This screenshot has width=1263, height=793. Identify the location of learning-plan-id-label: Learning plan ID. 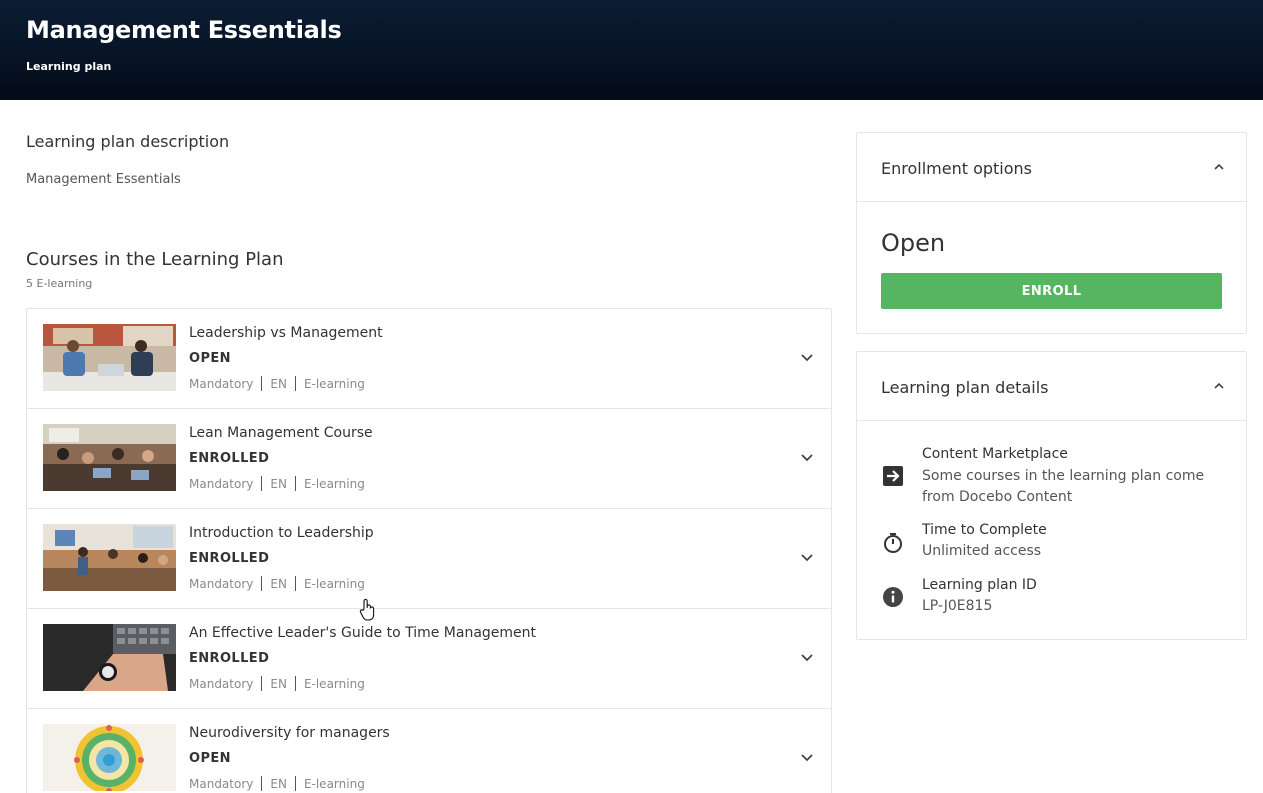
(979, 585).